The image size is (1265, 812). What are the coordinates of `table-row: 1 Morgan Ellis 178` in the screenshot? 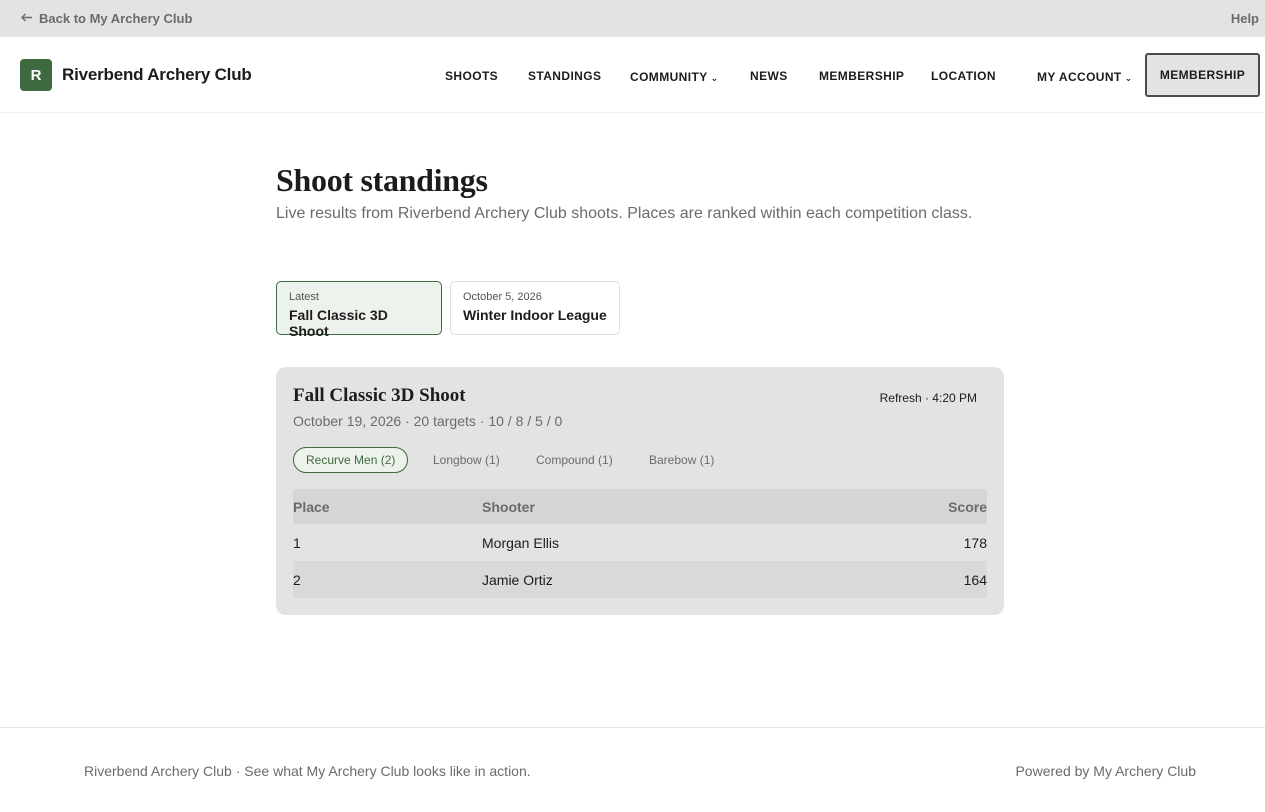 It's located at (640, 542).